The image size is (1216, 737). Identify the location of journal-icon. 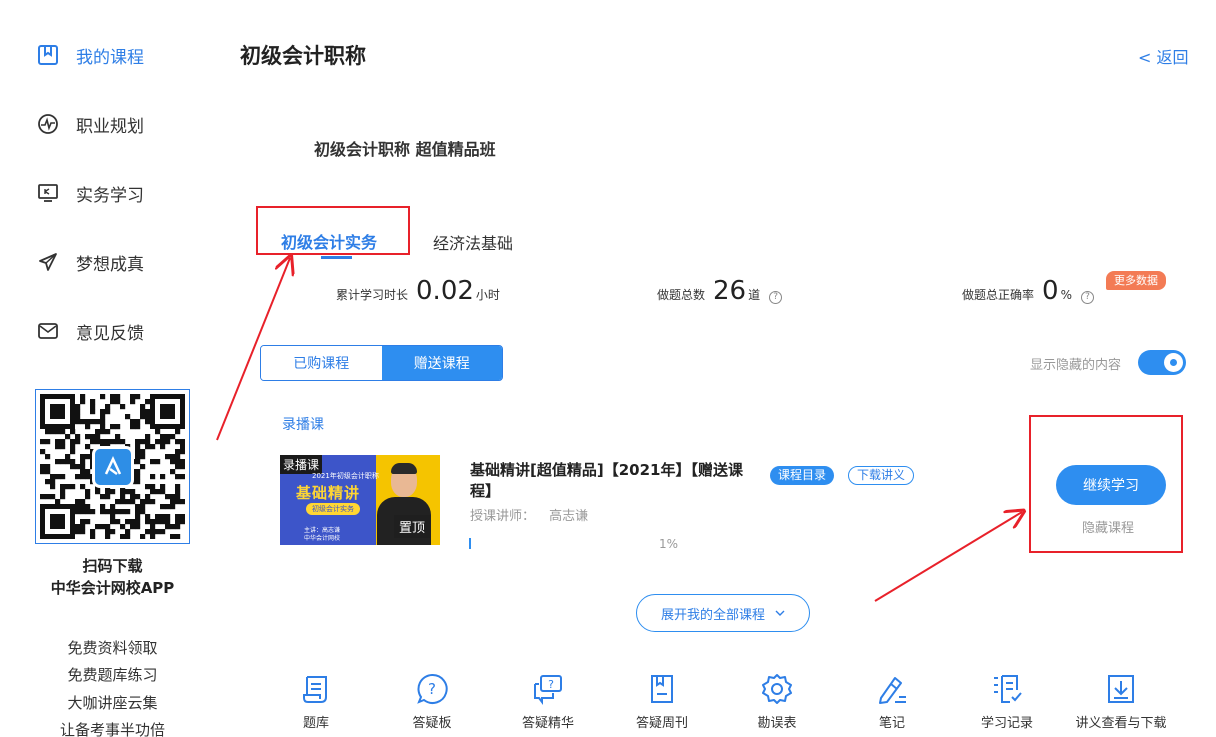
(662, 689).